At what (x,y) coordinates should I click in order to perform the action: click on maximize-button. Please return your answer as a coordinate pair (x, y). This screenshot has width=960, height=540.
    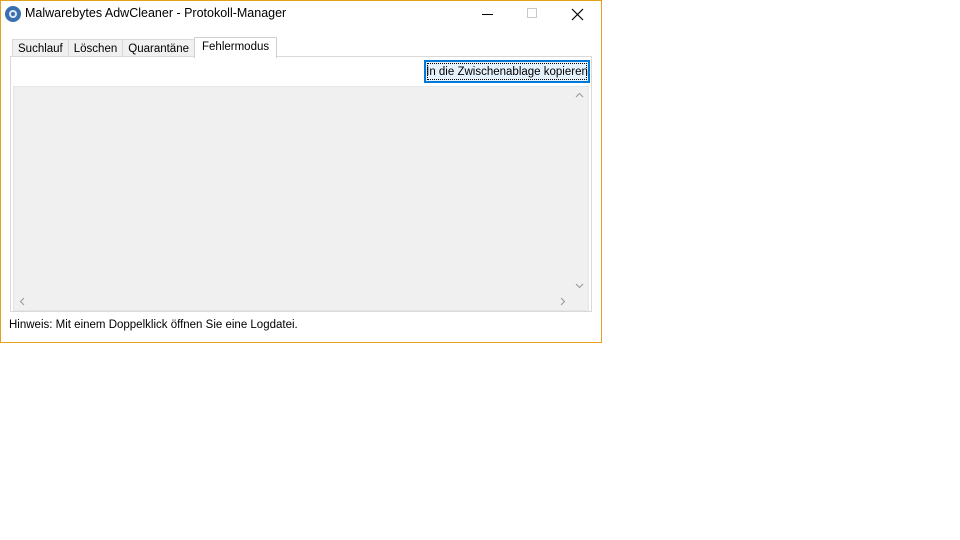
    Looking at the image, I should click on (532, 15).